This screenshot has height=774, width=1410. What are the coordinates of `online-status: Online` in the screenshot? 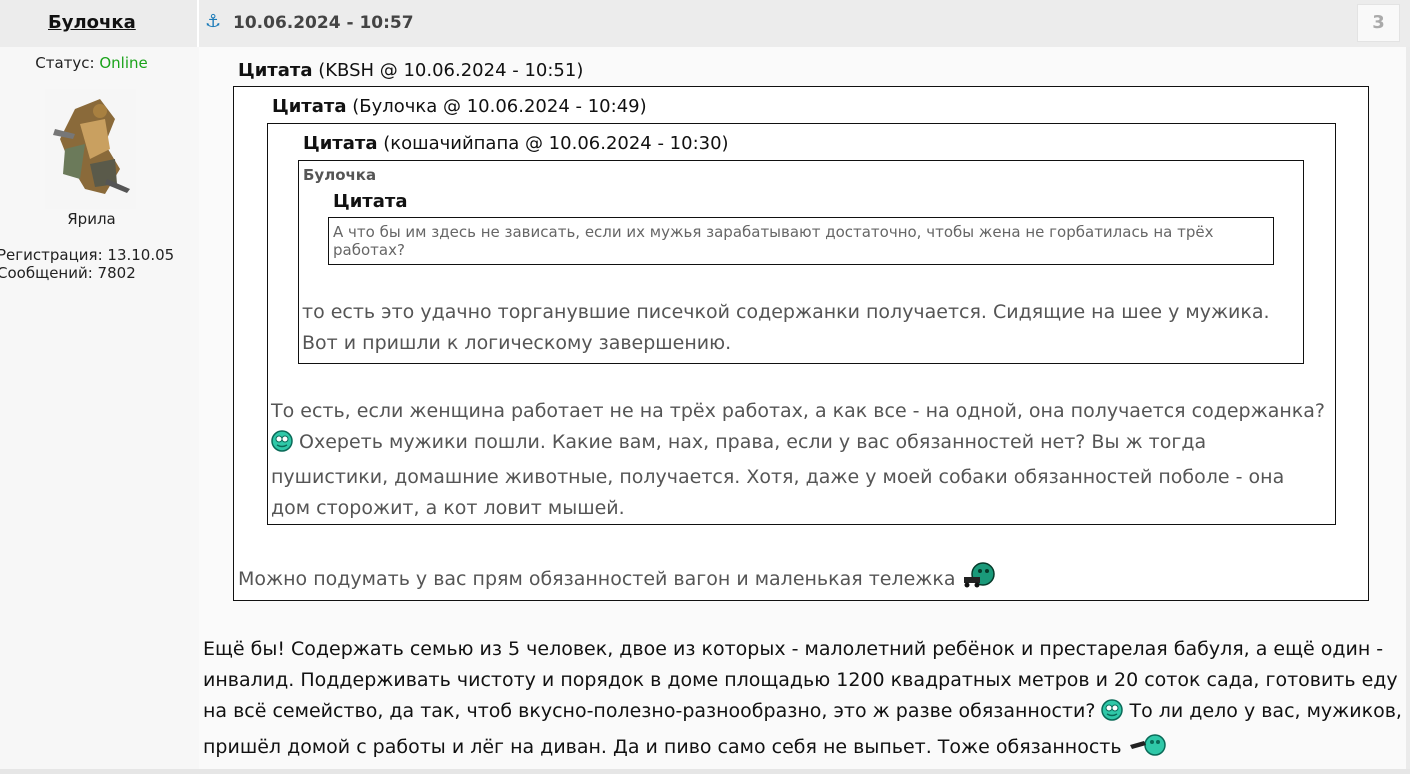 It's located at (123, 63).